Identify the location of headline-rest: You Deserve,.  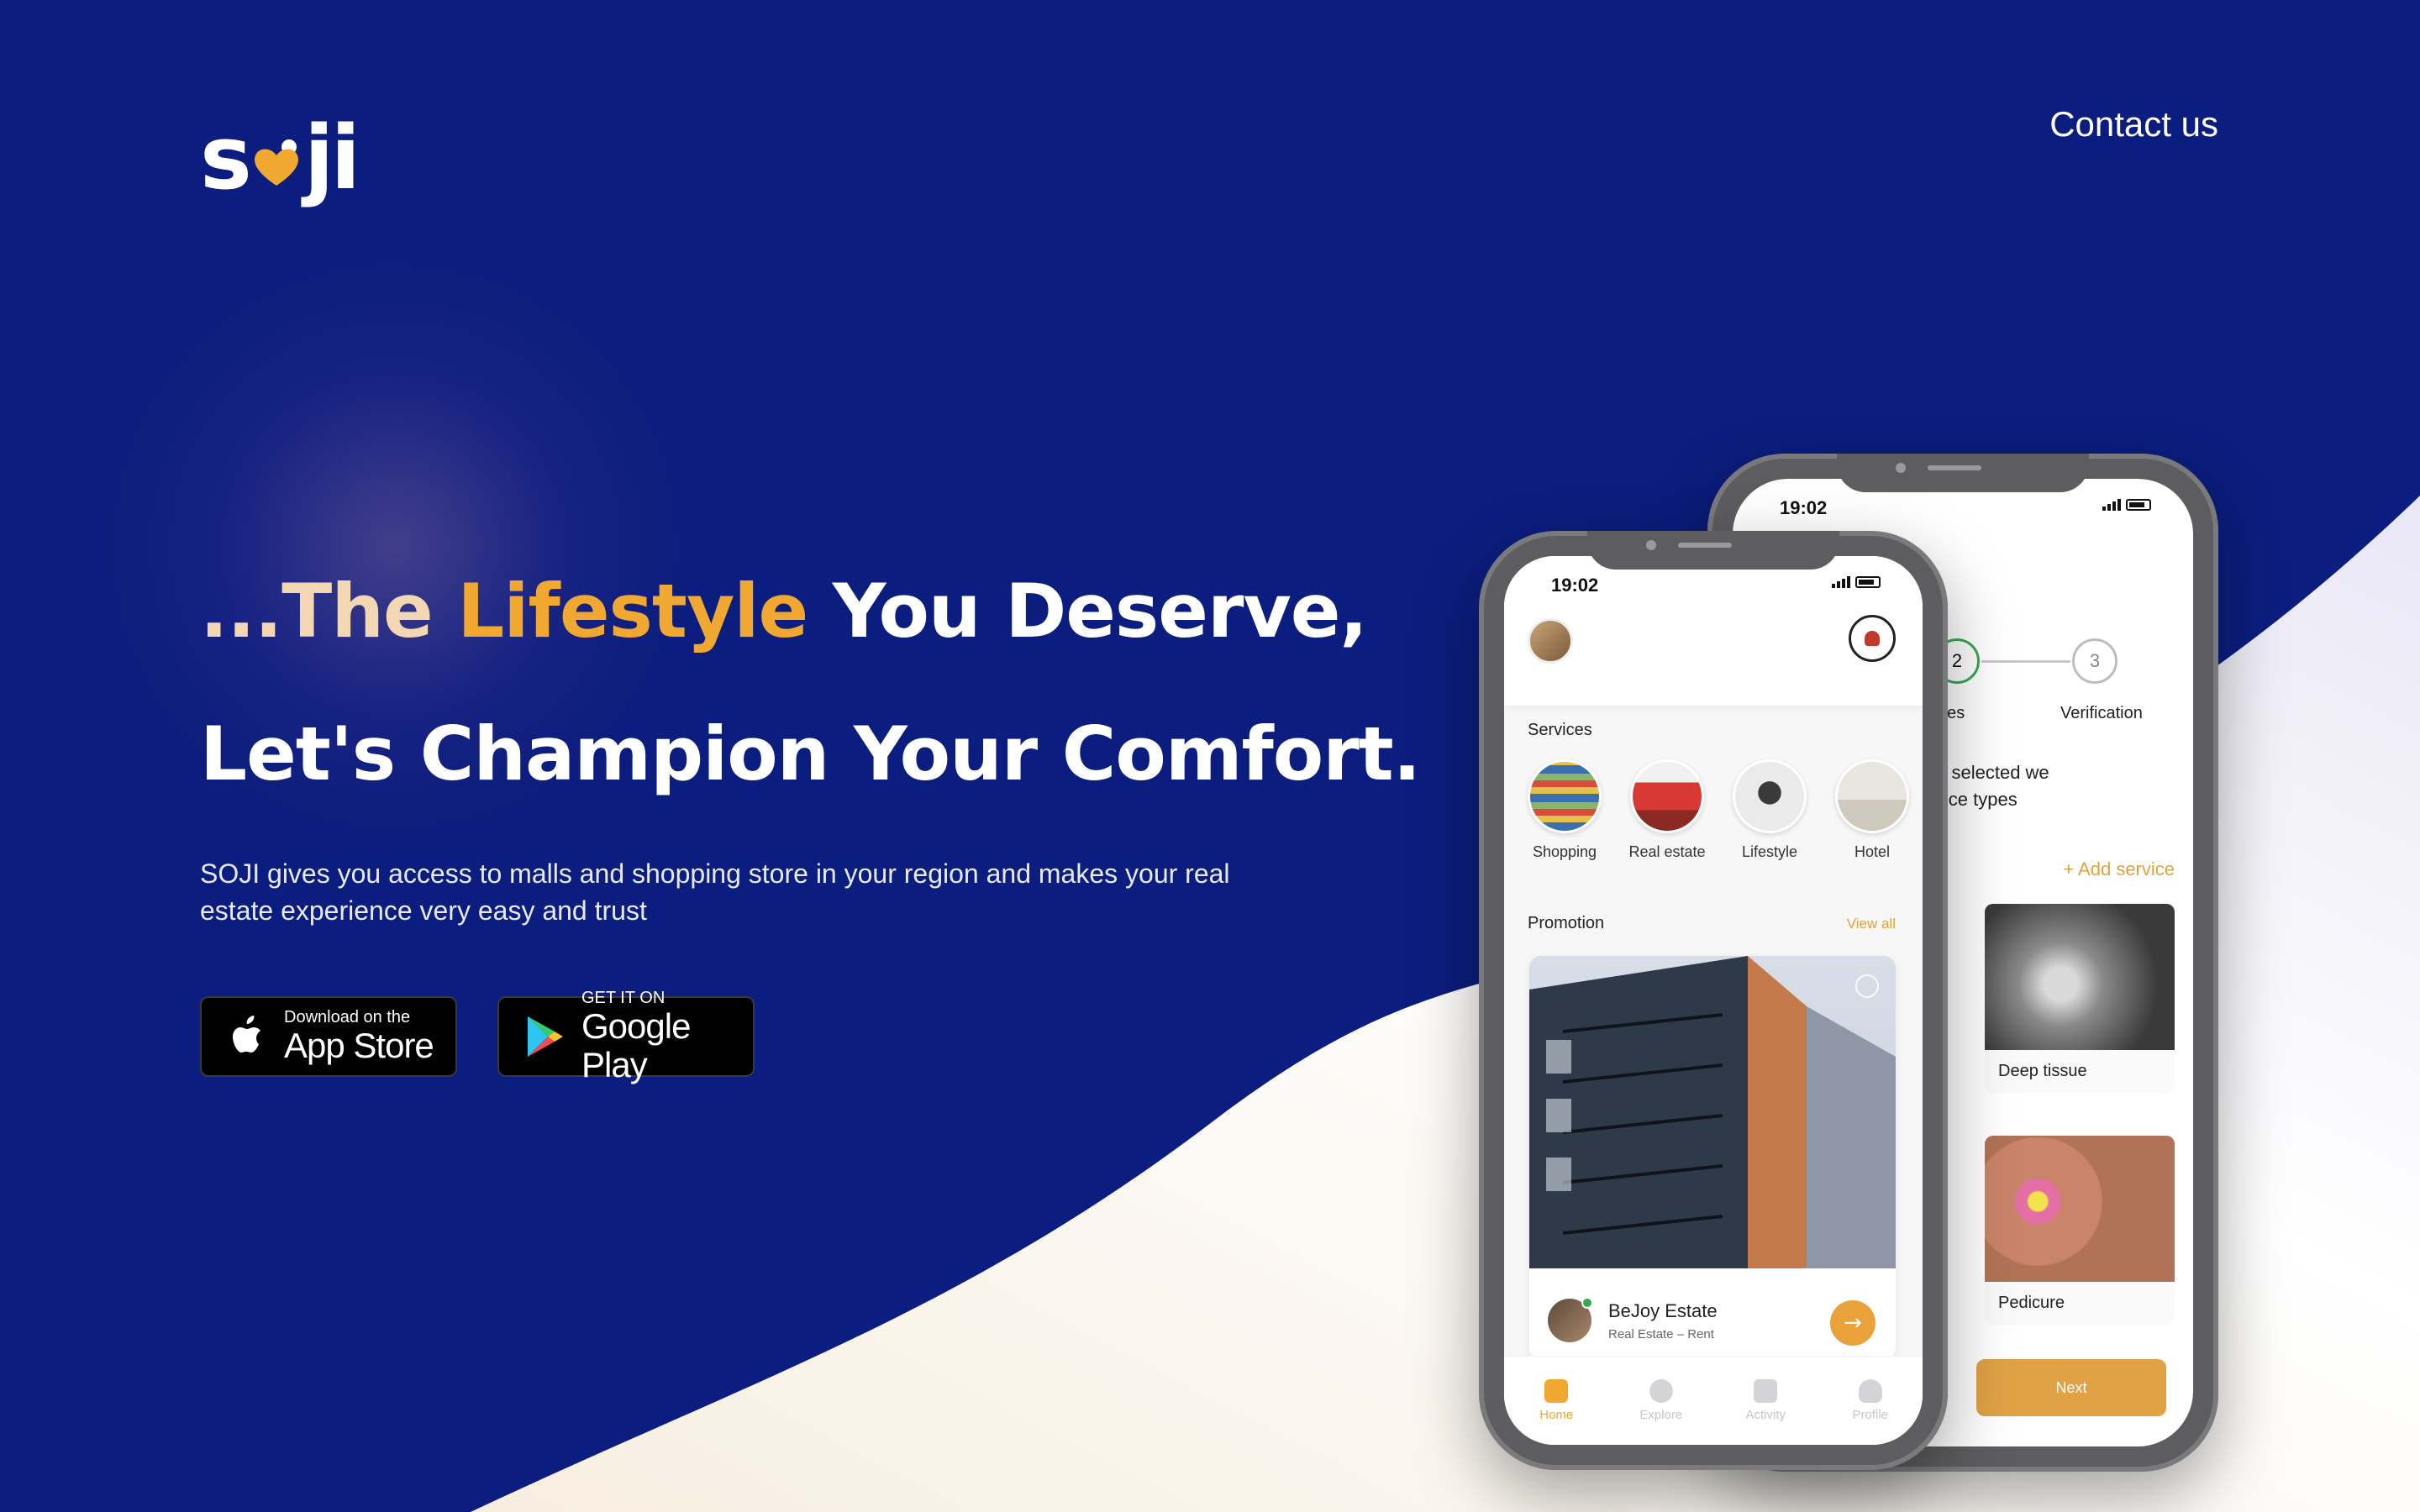
(1088, 611).